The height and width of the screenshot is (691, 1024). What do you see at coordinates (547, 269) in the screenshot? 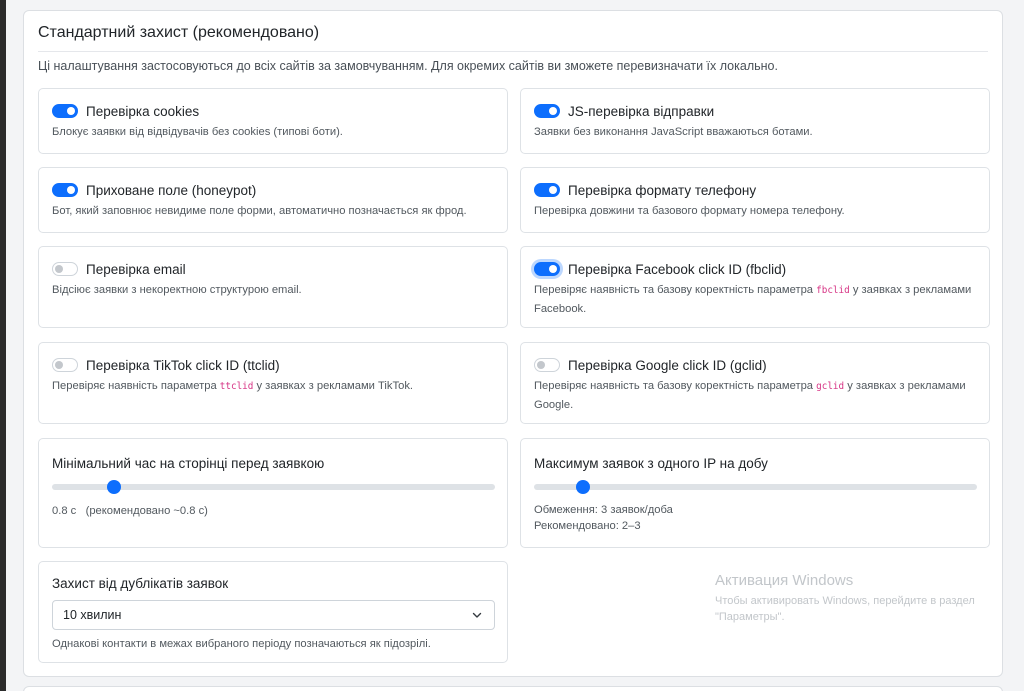
I see `fbclid-toggle` at bounding box center [547, 269].